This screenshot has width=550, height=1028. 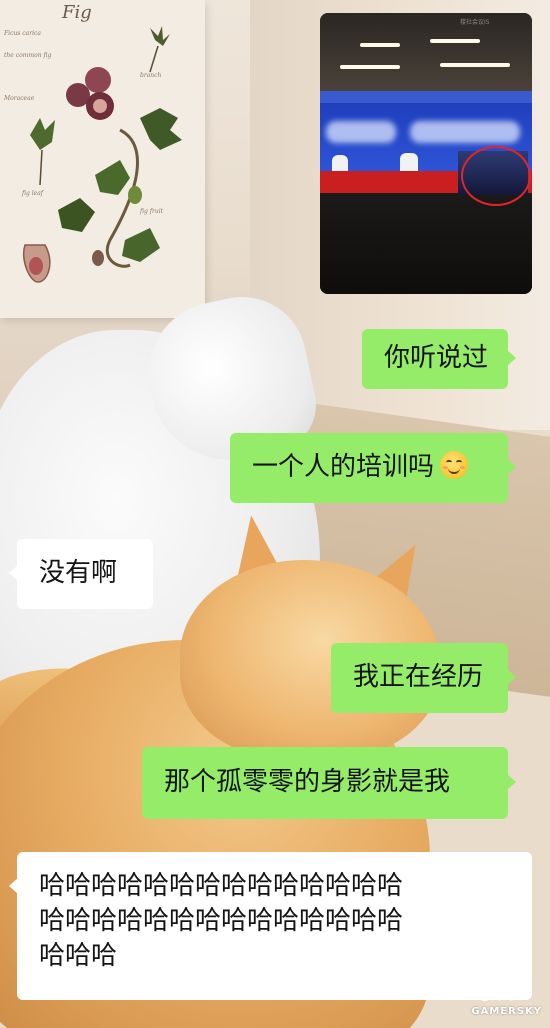 I want to click on message-bubble-outgoing: 那个孤零零的身影就是我, so click(x=329, y=783).